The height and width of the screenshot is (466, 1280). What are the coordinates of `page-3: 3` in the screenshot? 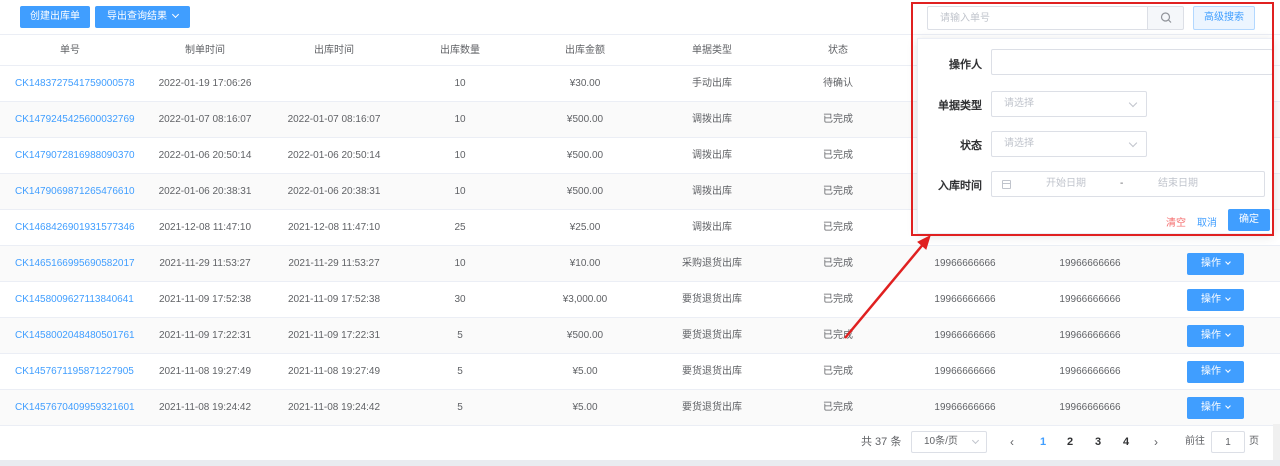 It's located at (1098, 442).